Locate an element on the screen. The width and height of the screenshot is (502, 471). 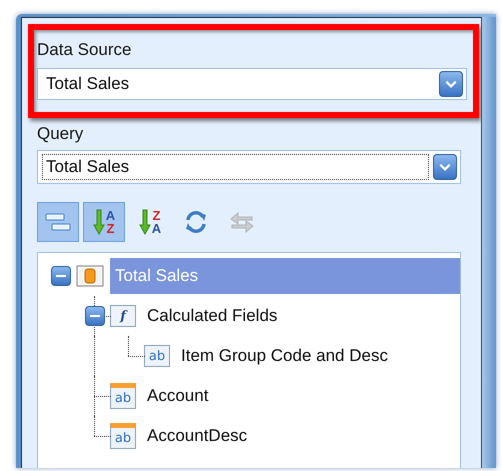
function-icon: f is located at coordinates (123, 316).